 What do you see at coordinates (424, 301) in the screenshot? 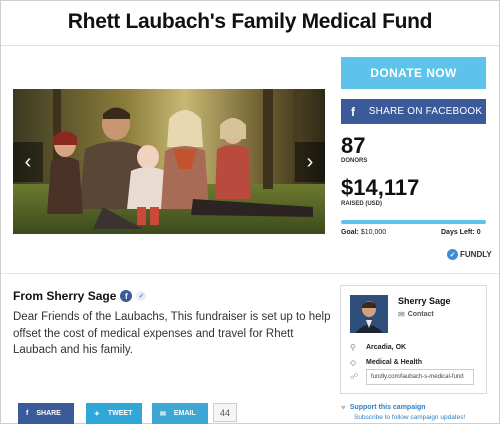
I see `organizer-name: Sherry Sage` at bounding box center [424, 301].